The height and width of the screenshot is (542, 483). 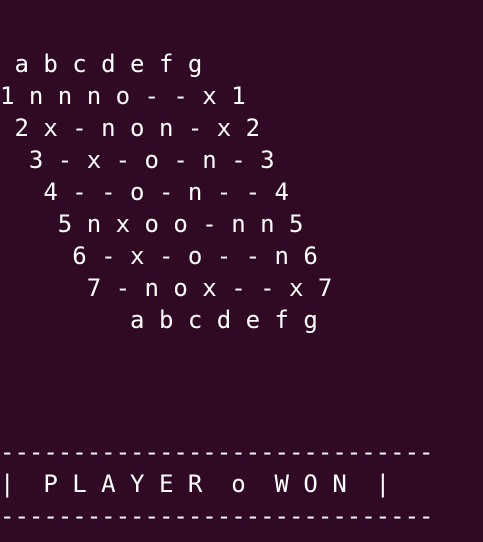 I want to click on board-row-6: 6 - x - o - - n 6, so click(x=159, y=256).